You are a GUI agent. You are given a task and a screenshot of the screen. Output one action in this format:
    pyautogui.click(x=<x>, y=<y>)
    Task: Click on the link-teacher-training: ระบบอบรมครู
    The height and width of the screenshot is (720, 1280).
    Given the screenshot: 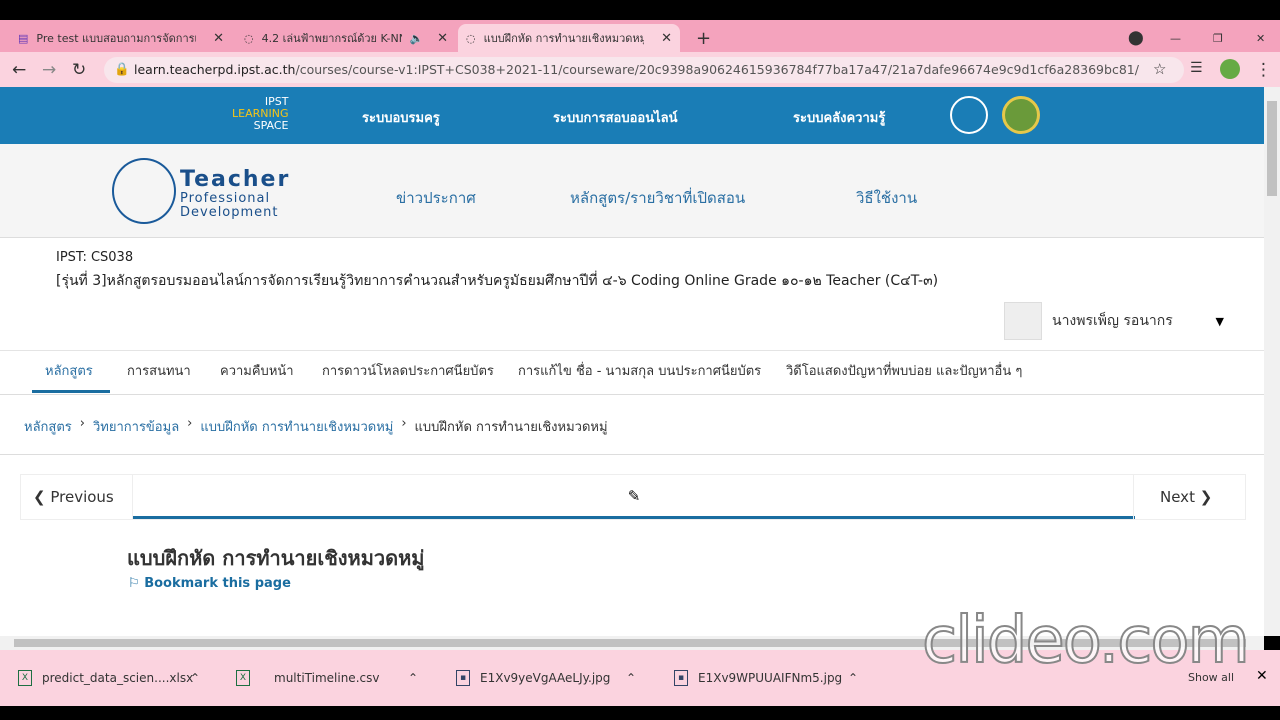 What is the action you would take?
    pyautogui.click(x=401, y=117)
    